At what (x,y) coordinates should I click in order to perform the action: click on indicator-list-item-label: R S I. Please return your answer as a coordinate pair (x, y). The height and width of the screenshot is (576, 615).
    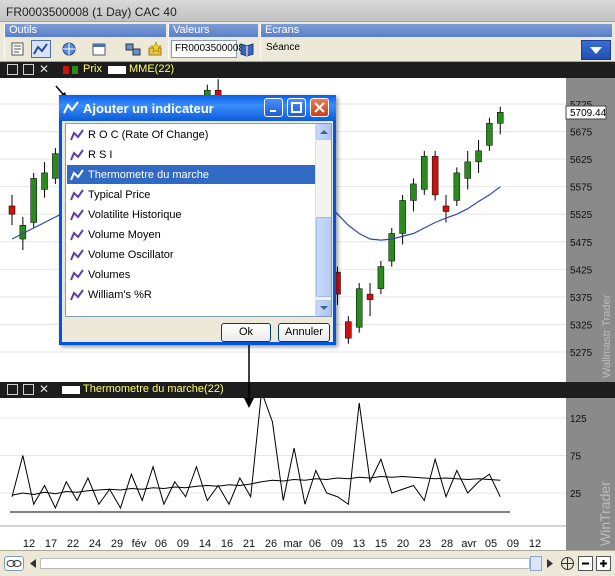
    Looking at the image, I should click on (100, 154).